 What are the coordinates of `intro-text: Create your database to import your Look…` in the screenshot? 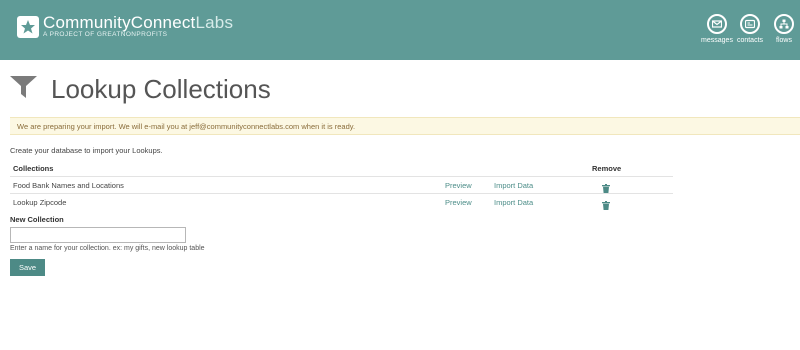 It's located at (86, 150).